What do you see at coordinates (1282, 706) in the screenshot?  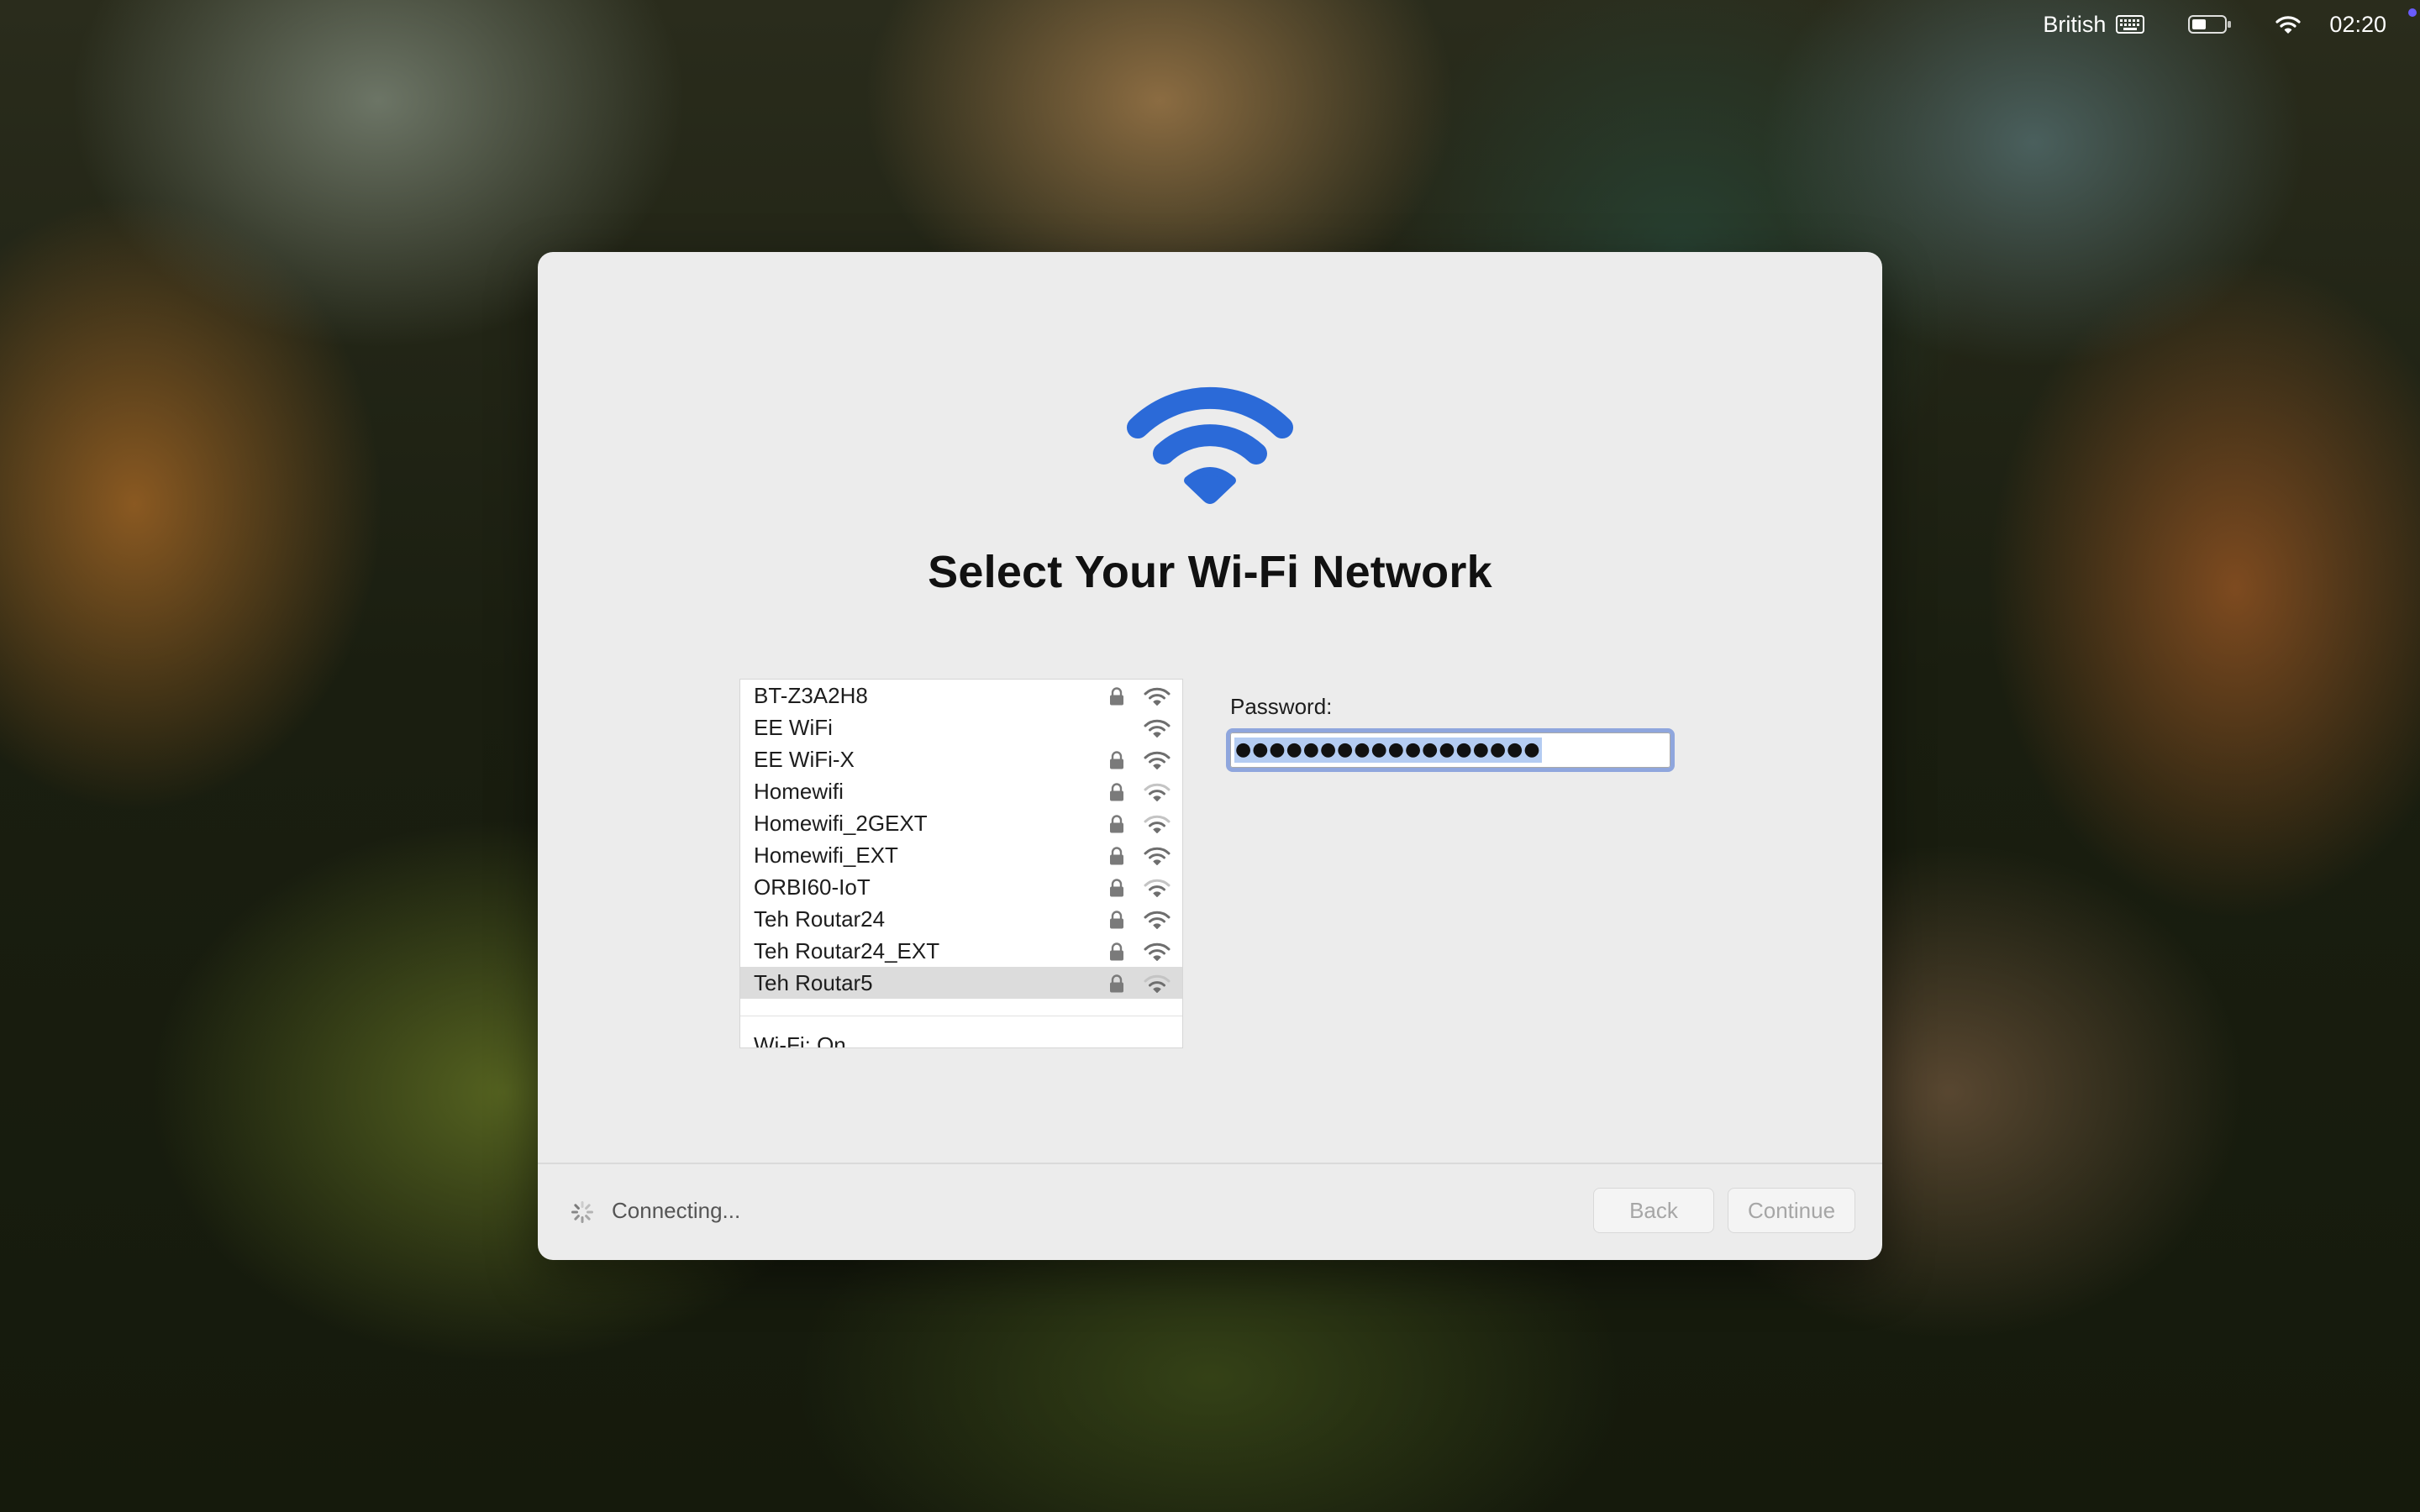 I see `password-label: Password:` at bounding box center [1282, 706].